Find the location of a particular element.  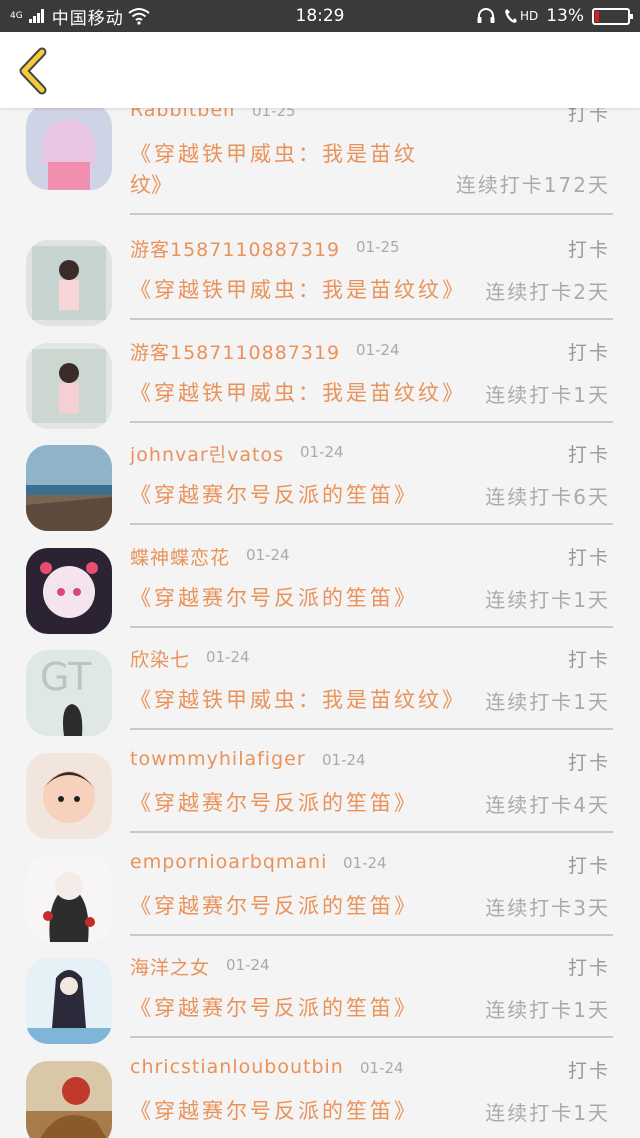

user-name: 欣染七 is located at coordinates (160, 658).